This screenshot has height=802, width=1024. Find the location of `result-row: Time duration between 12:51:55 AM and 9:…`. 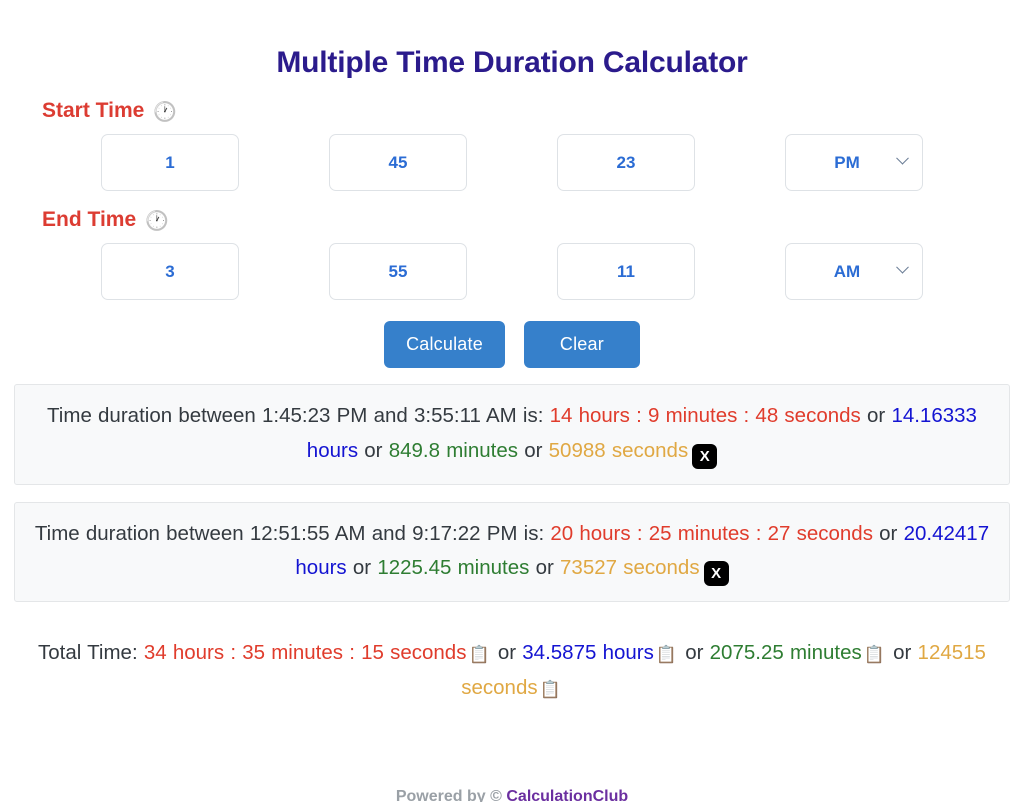

result-row: Time duration between 12:51:55 AM and 9:… is located at coordinates (512, 552).